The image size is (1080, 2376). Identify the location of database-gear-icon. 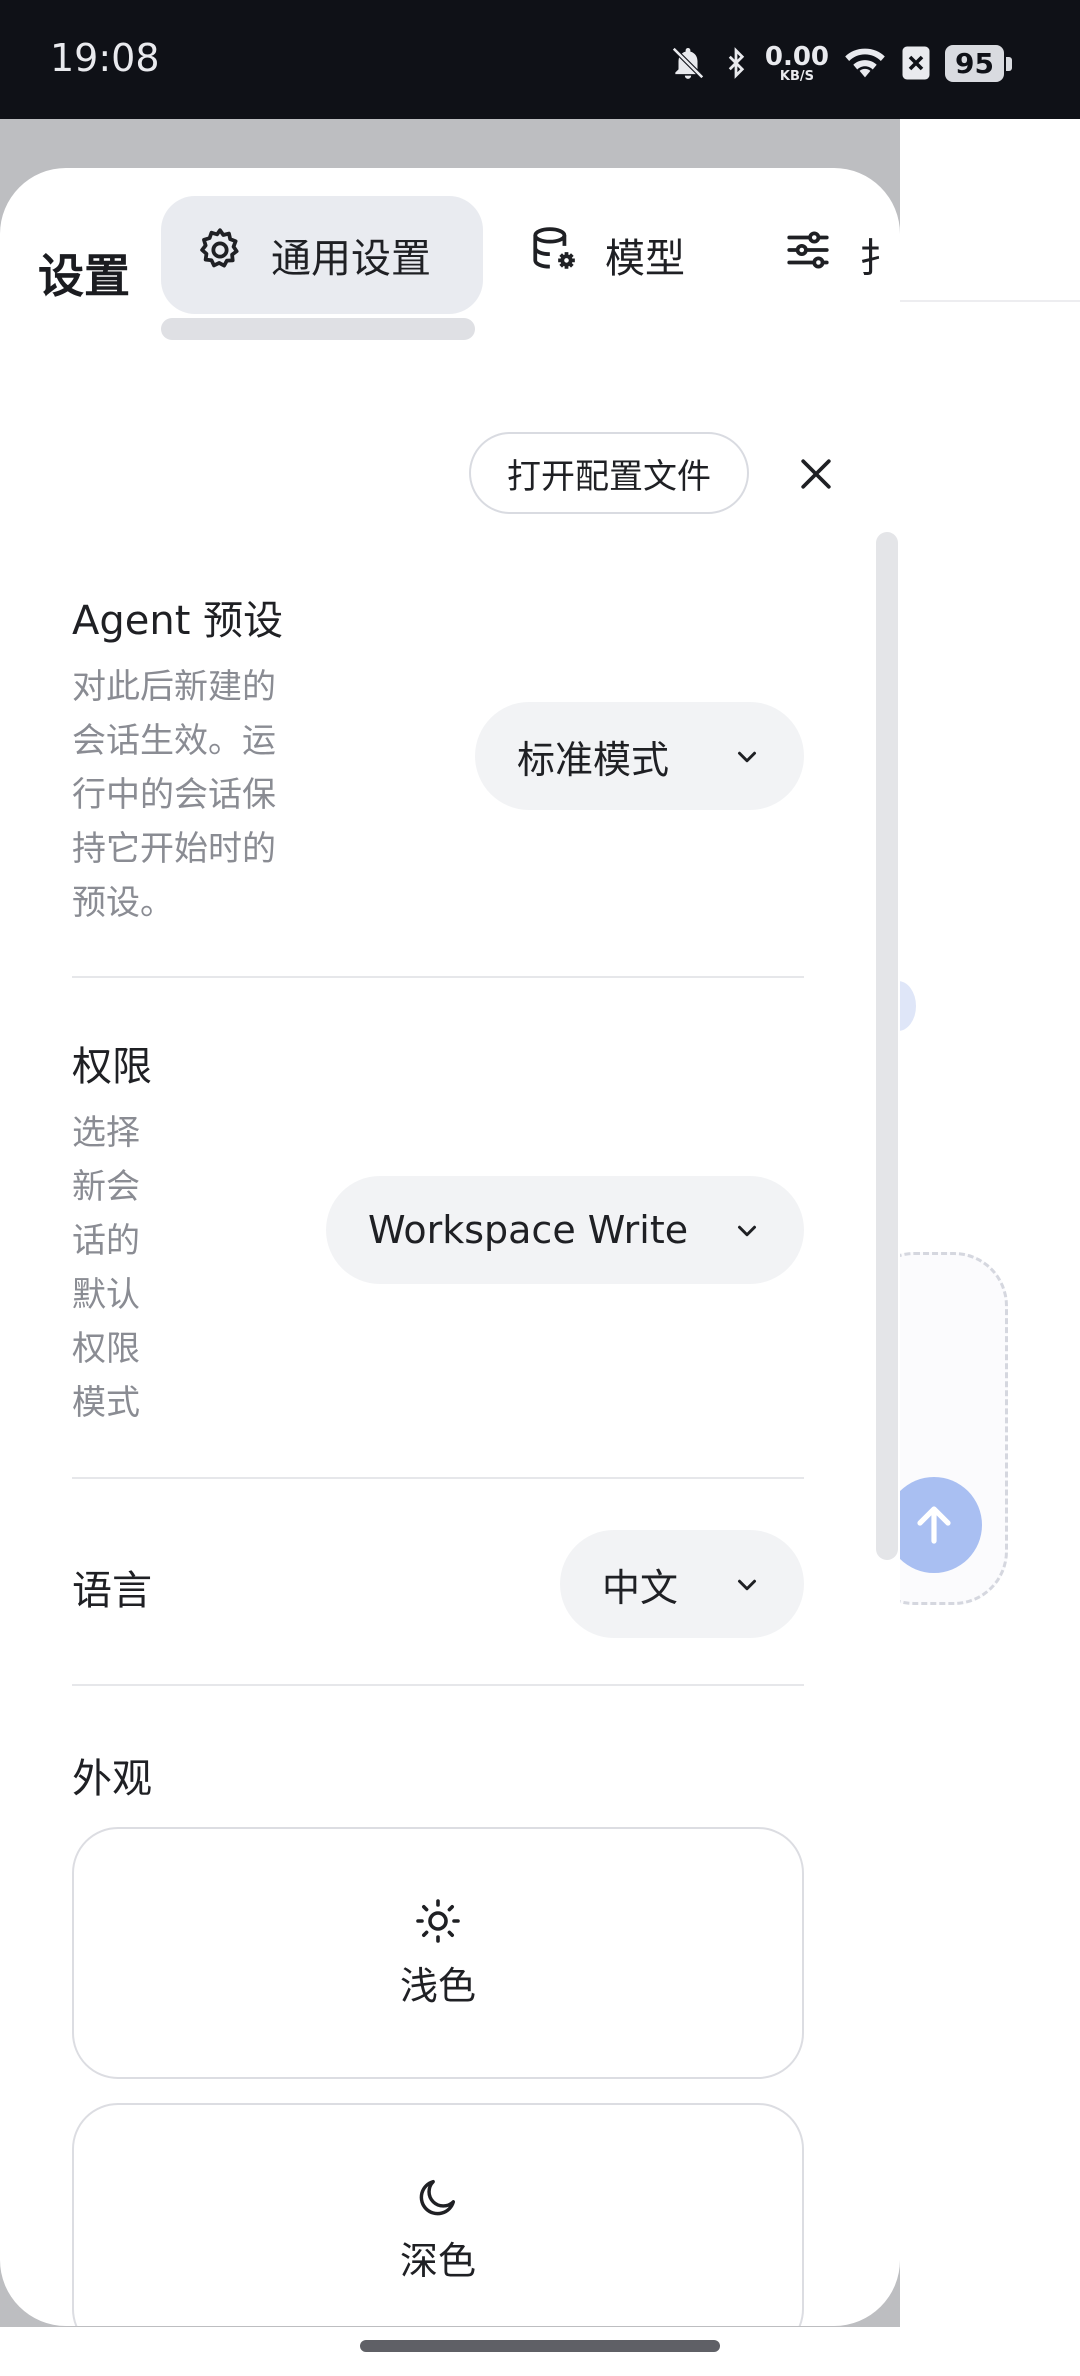
(554, 255).